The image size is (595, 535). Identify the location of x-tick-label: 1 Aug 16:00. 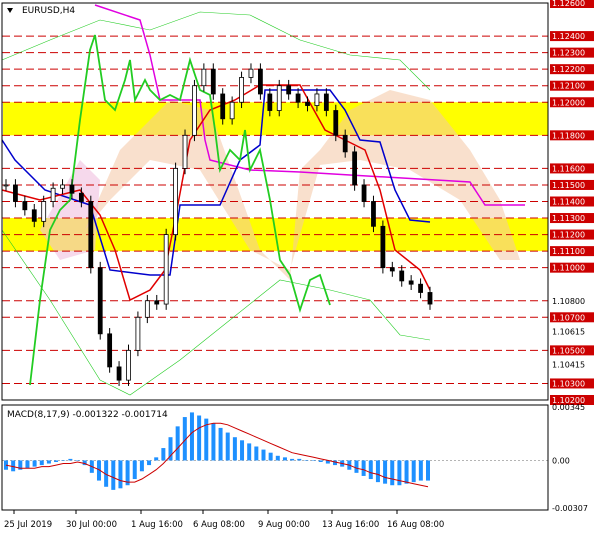
(157, 525).